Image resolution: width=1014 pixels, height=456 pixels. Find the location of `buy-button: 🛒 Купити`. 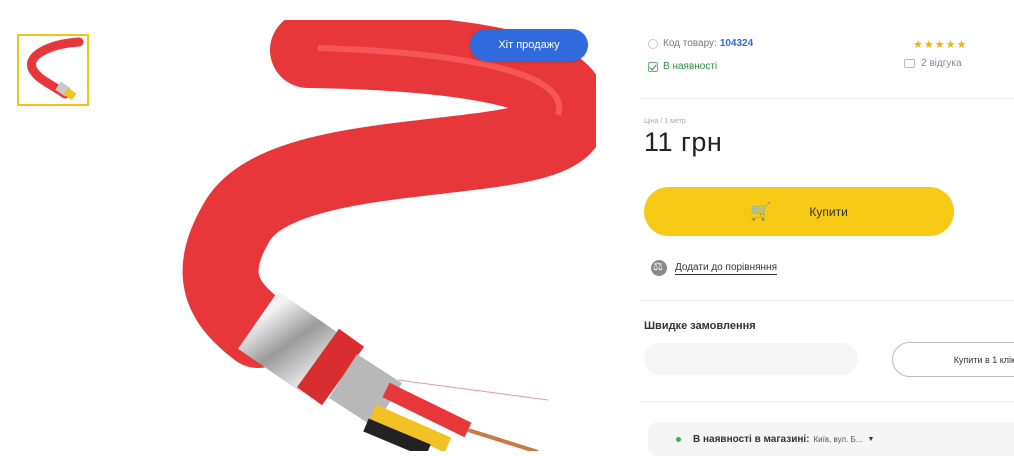

buy-button: 🛒 Купити is located at coordinates (799, 211).